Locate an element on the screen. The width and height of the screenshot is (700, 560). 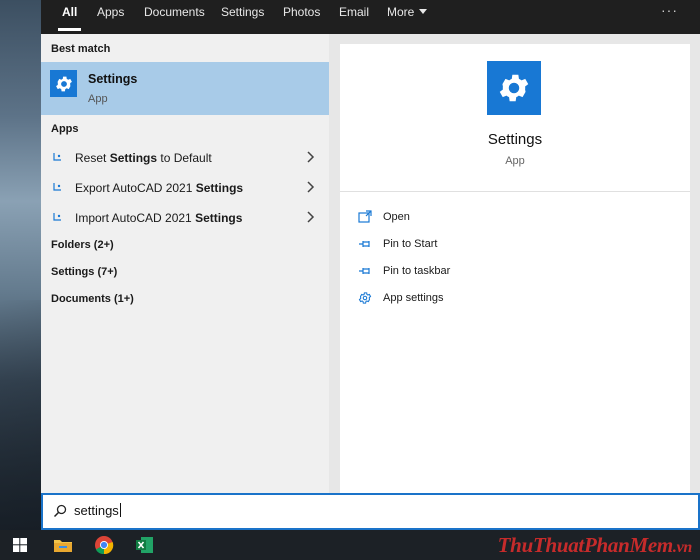
excel-icon is located at coordinates (145, 545).